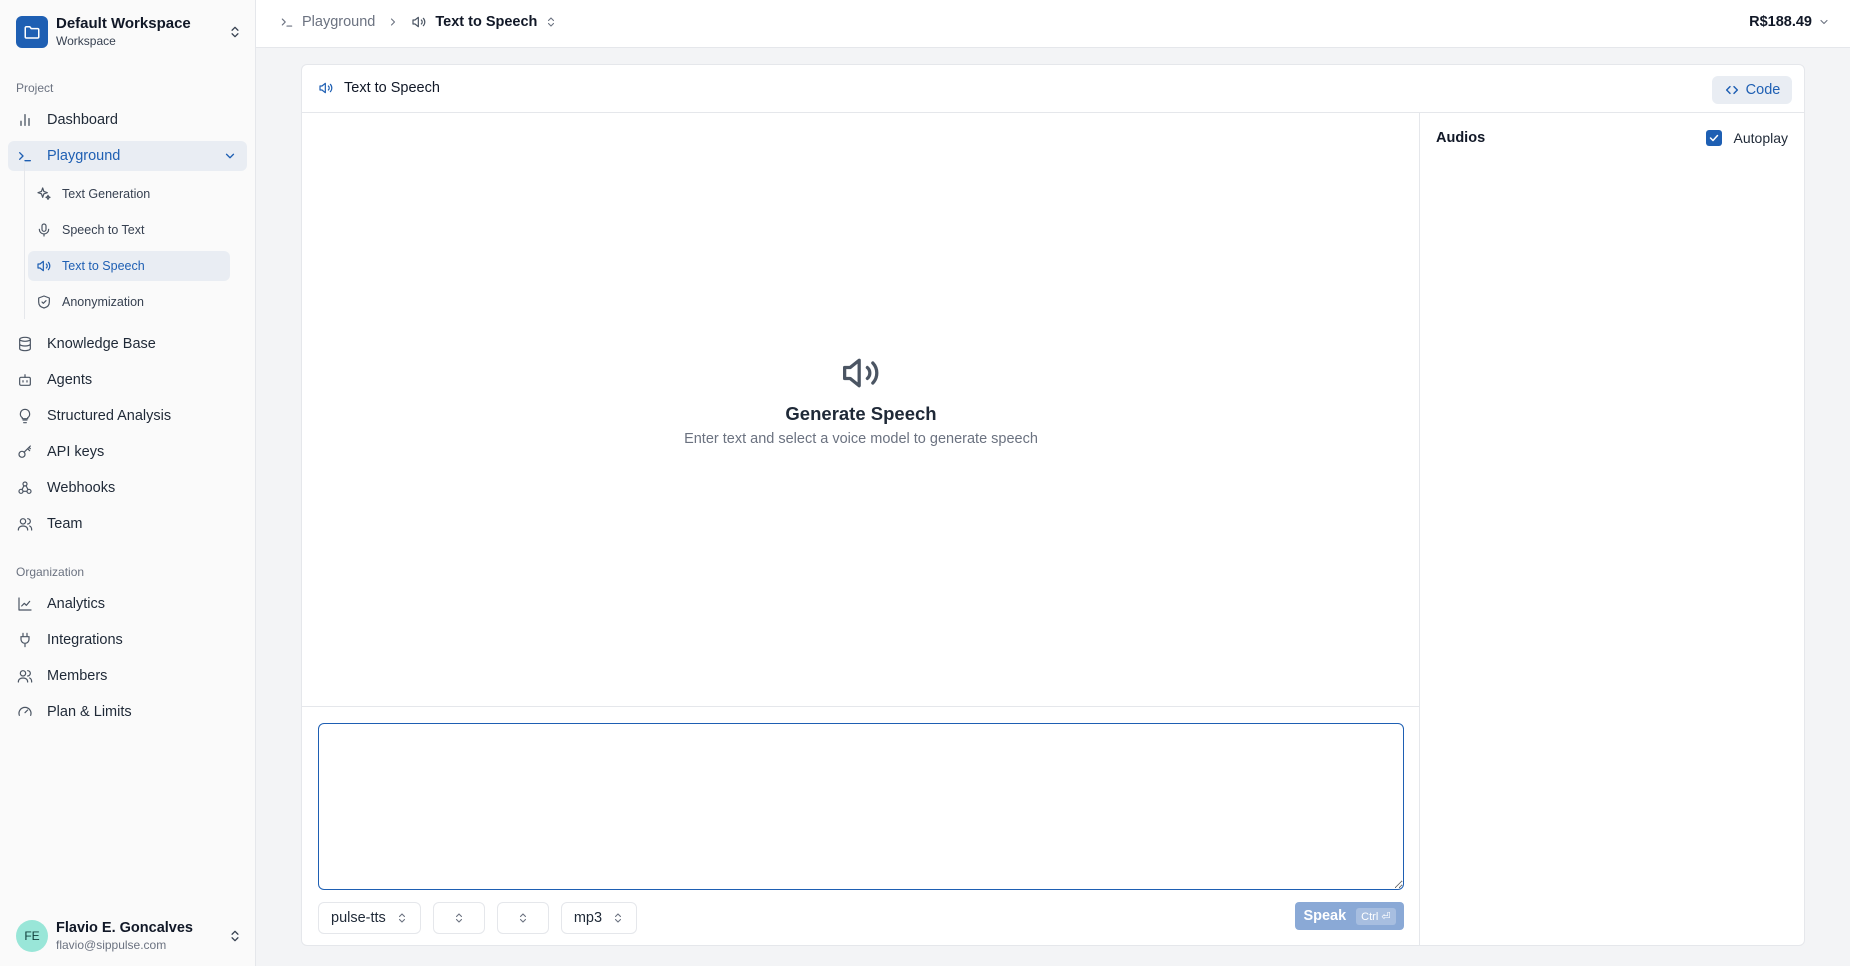 Image resolution: width=1850 pixels, height=966 pixels. What do you see at coordinates (25, 120) in the screenshot?
I see `bar-chart-icon` at bounding box center [25, 120].